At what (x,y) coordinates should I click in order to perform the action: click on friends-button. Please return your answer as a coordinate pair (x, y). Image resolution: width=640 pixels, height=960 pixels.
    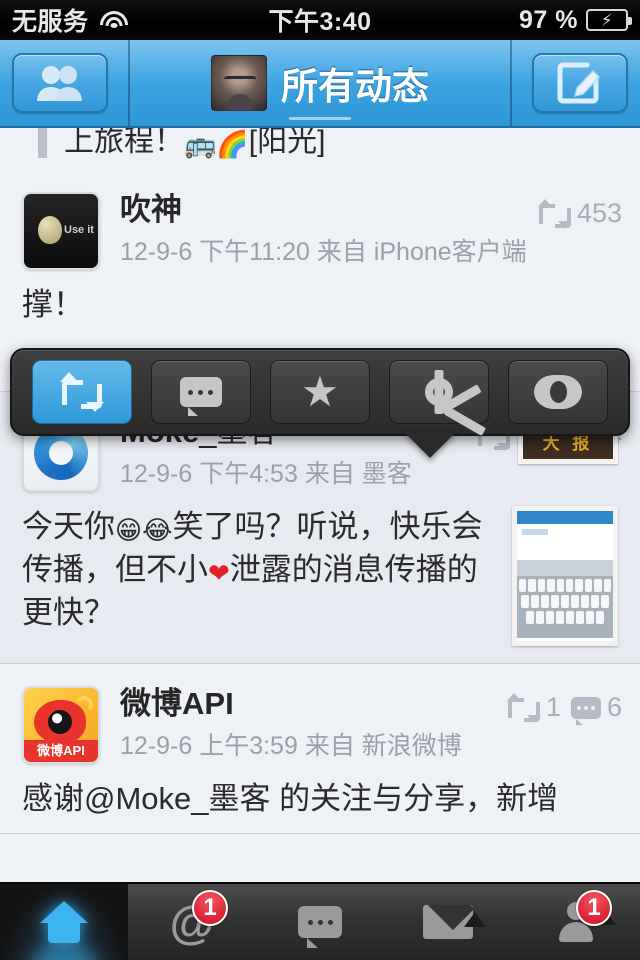
    Looking at the image, I should click on (60, 83).